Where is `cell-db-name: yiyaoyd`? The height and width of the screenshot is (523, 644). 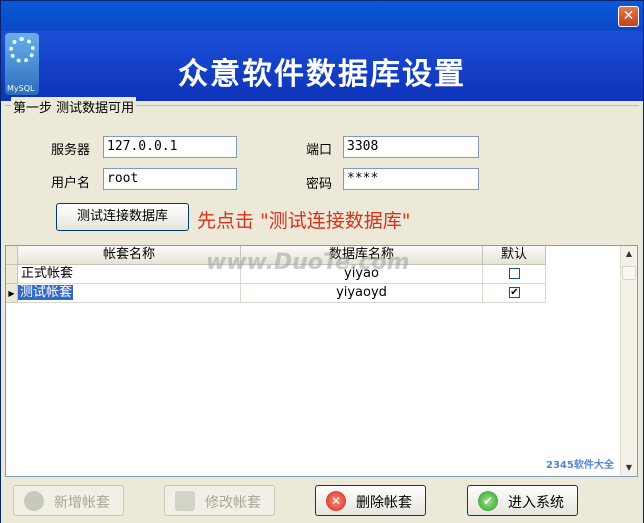 cell-db-name: yiyaoyd is located at coordinates (362, 293).